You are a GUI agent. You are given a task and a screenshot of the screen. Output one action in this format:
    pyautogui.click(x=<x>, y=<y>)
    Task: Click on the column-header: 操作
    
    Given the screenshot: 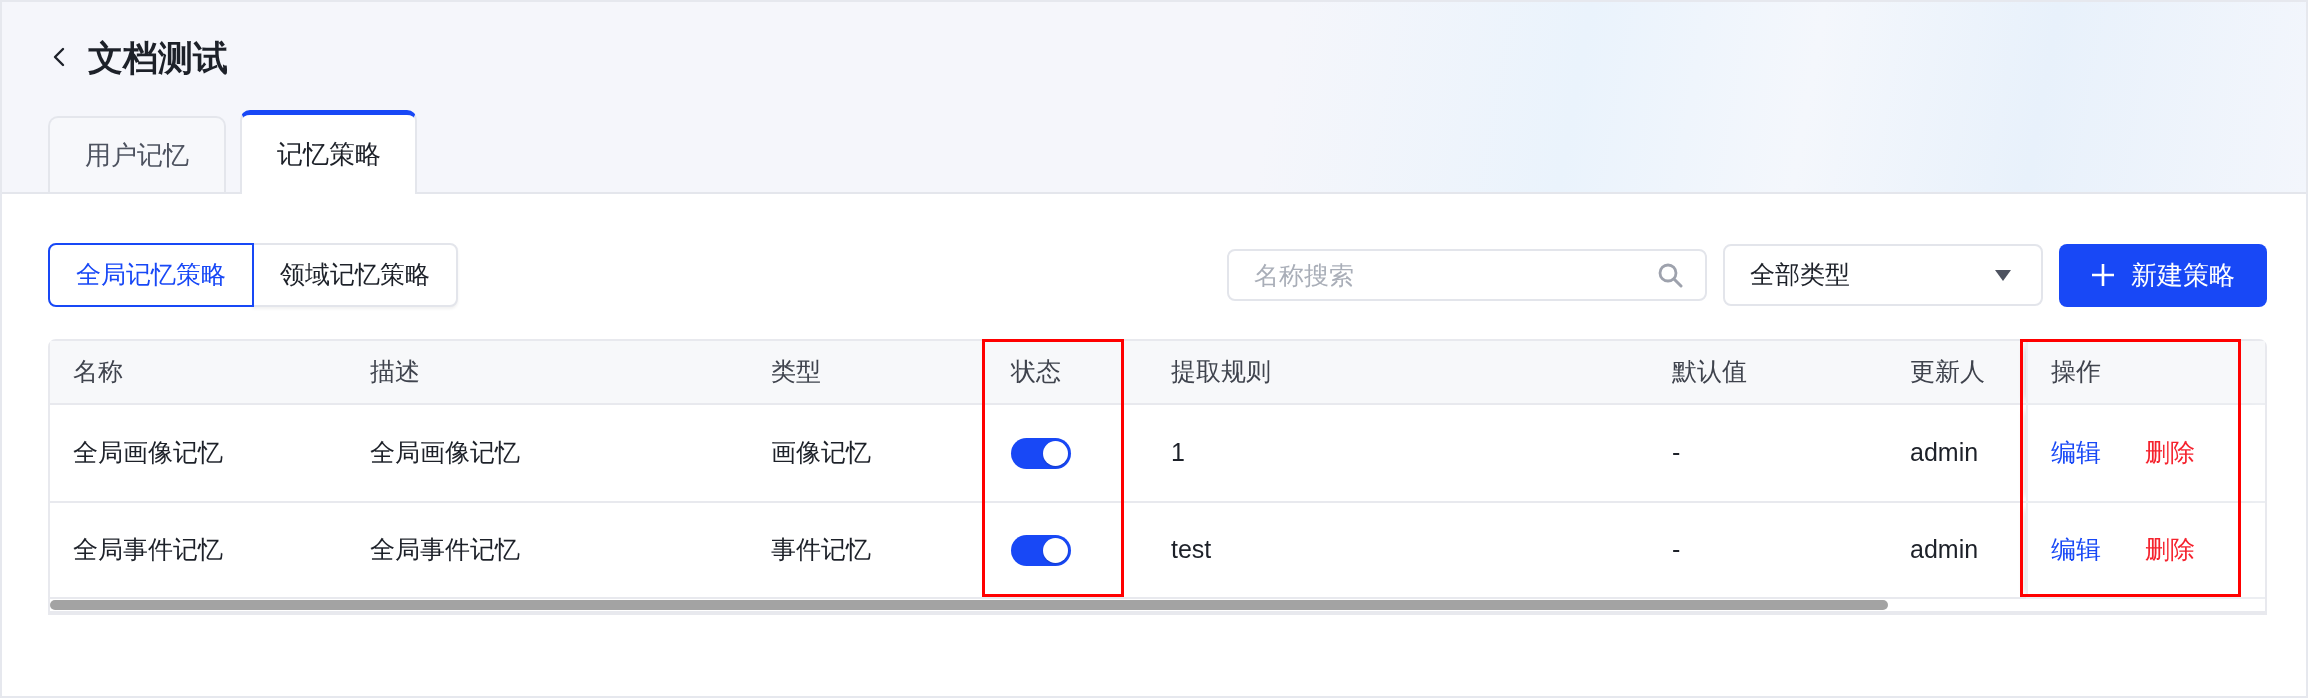 What is the action you would take?
    pyautogui.click(x=2145, y=373)
    